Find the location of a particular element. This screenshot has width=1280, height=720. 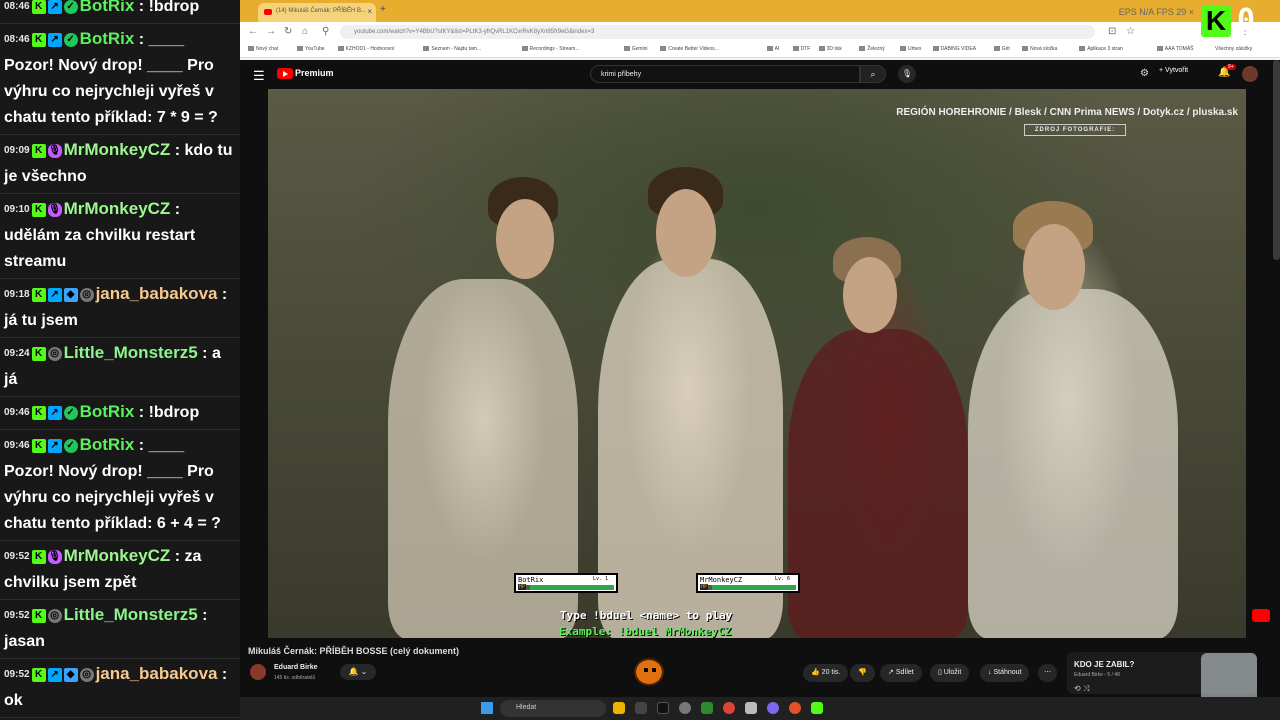

hamburger-menu-icon: ☰ is located at coordinates (259, 76).